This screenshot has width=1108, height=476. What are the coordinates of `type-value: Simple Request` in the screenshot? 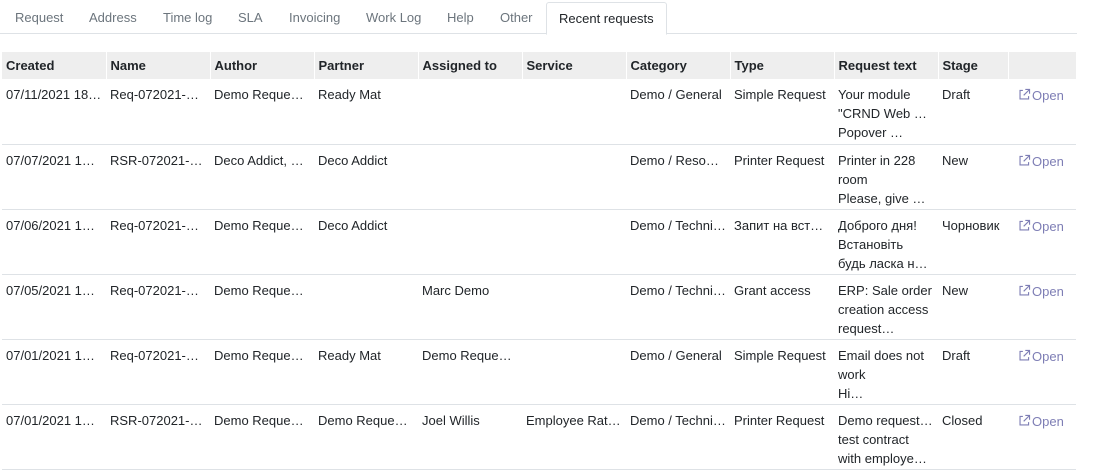 It's located at (780, 94).